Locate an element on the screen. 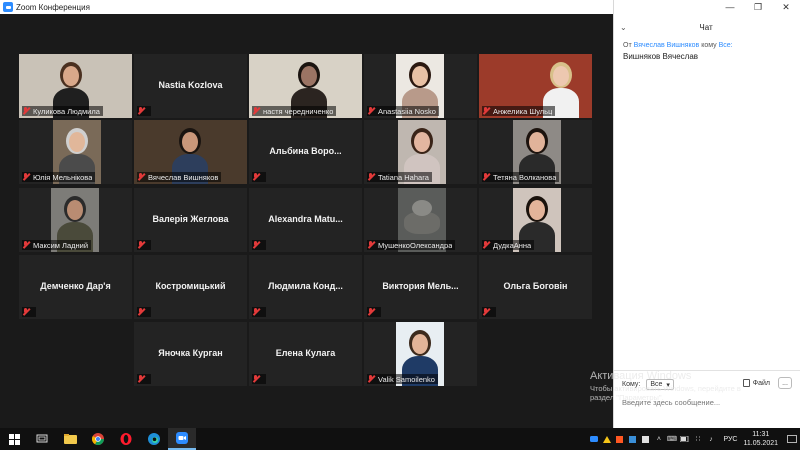 This screenshot has width=800, height=450. participant-name: Куликова Людмила is located at coordinates (66, 111).